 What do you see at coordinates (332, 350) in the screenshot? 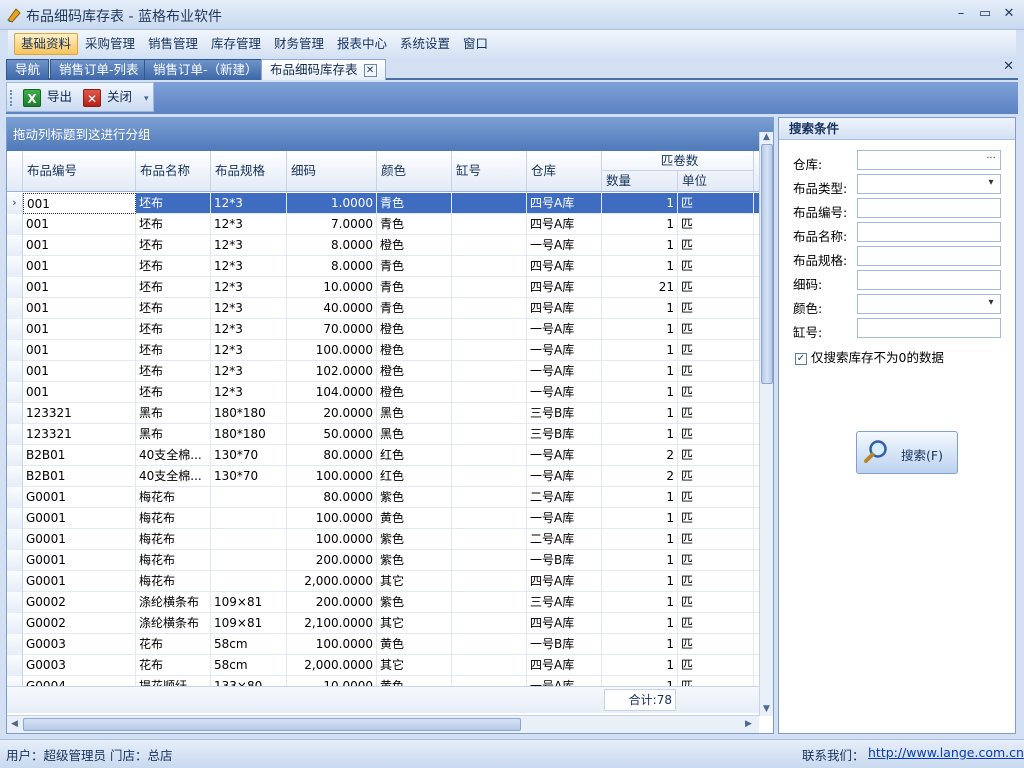
I see `cell-fine-code: 100.0000` at bounding box center [332, 350].